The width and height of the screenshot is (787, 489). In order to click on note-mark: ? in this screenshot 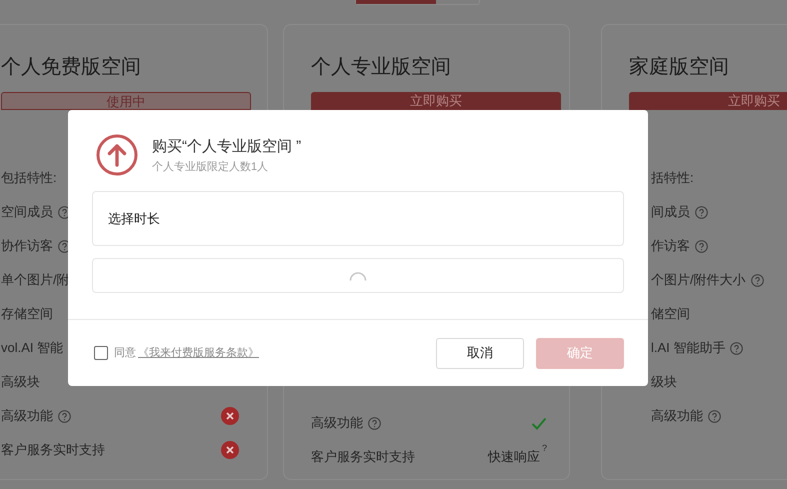, I will do `click(544, 448)`.